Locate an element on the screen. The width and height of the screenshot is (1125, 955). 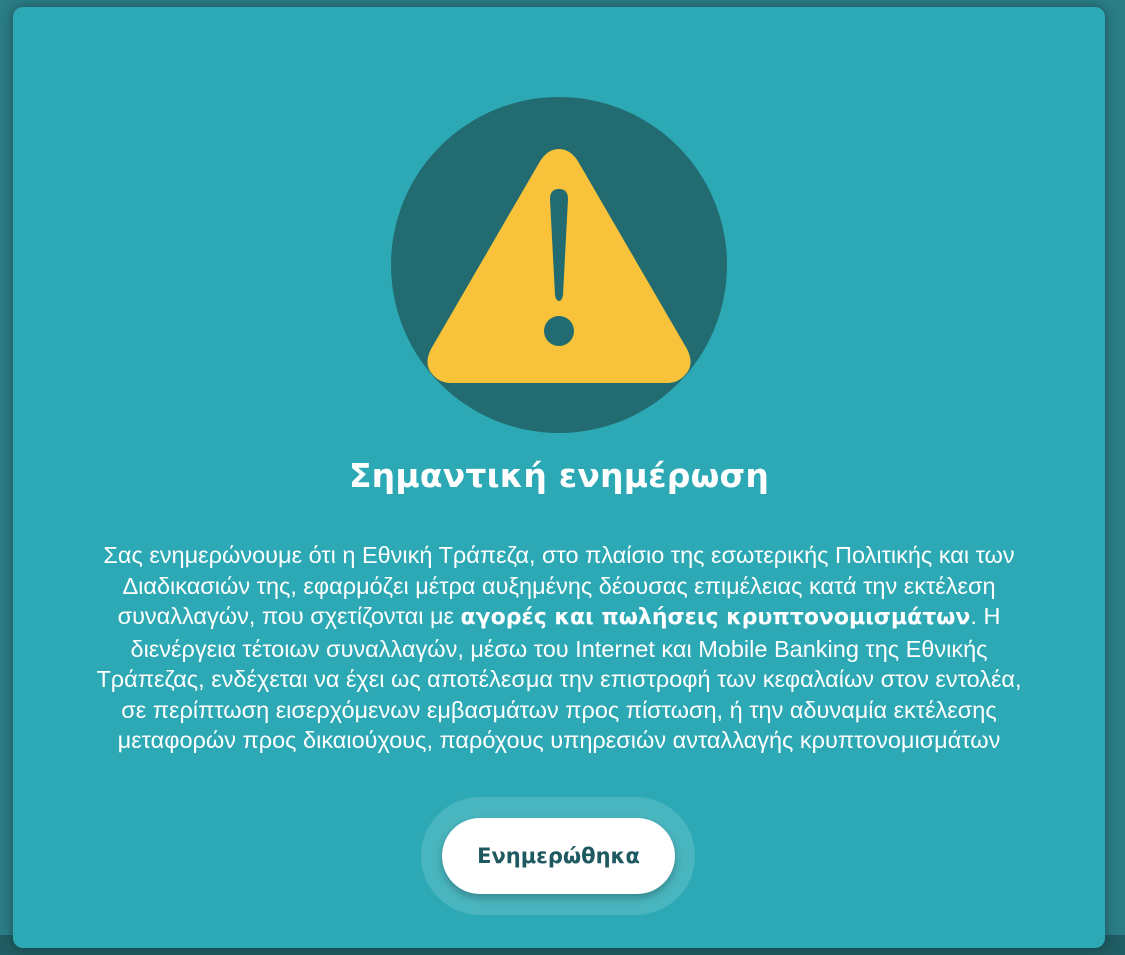
warning-icon is located at coordinates (559, 265).